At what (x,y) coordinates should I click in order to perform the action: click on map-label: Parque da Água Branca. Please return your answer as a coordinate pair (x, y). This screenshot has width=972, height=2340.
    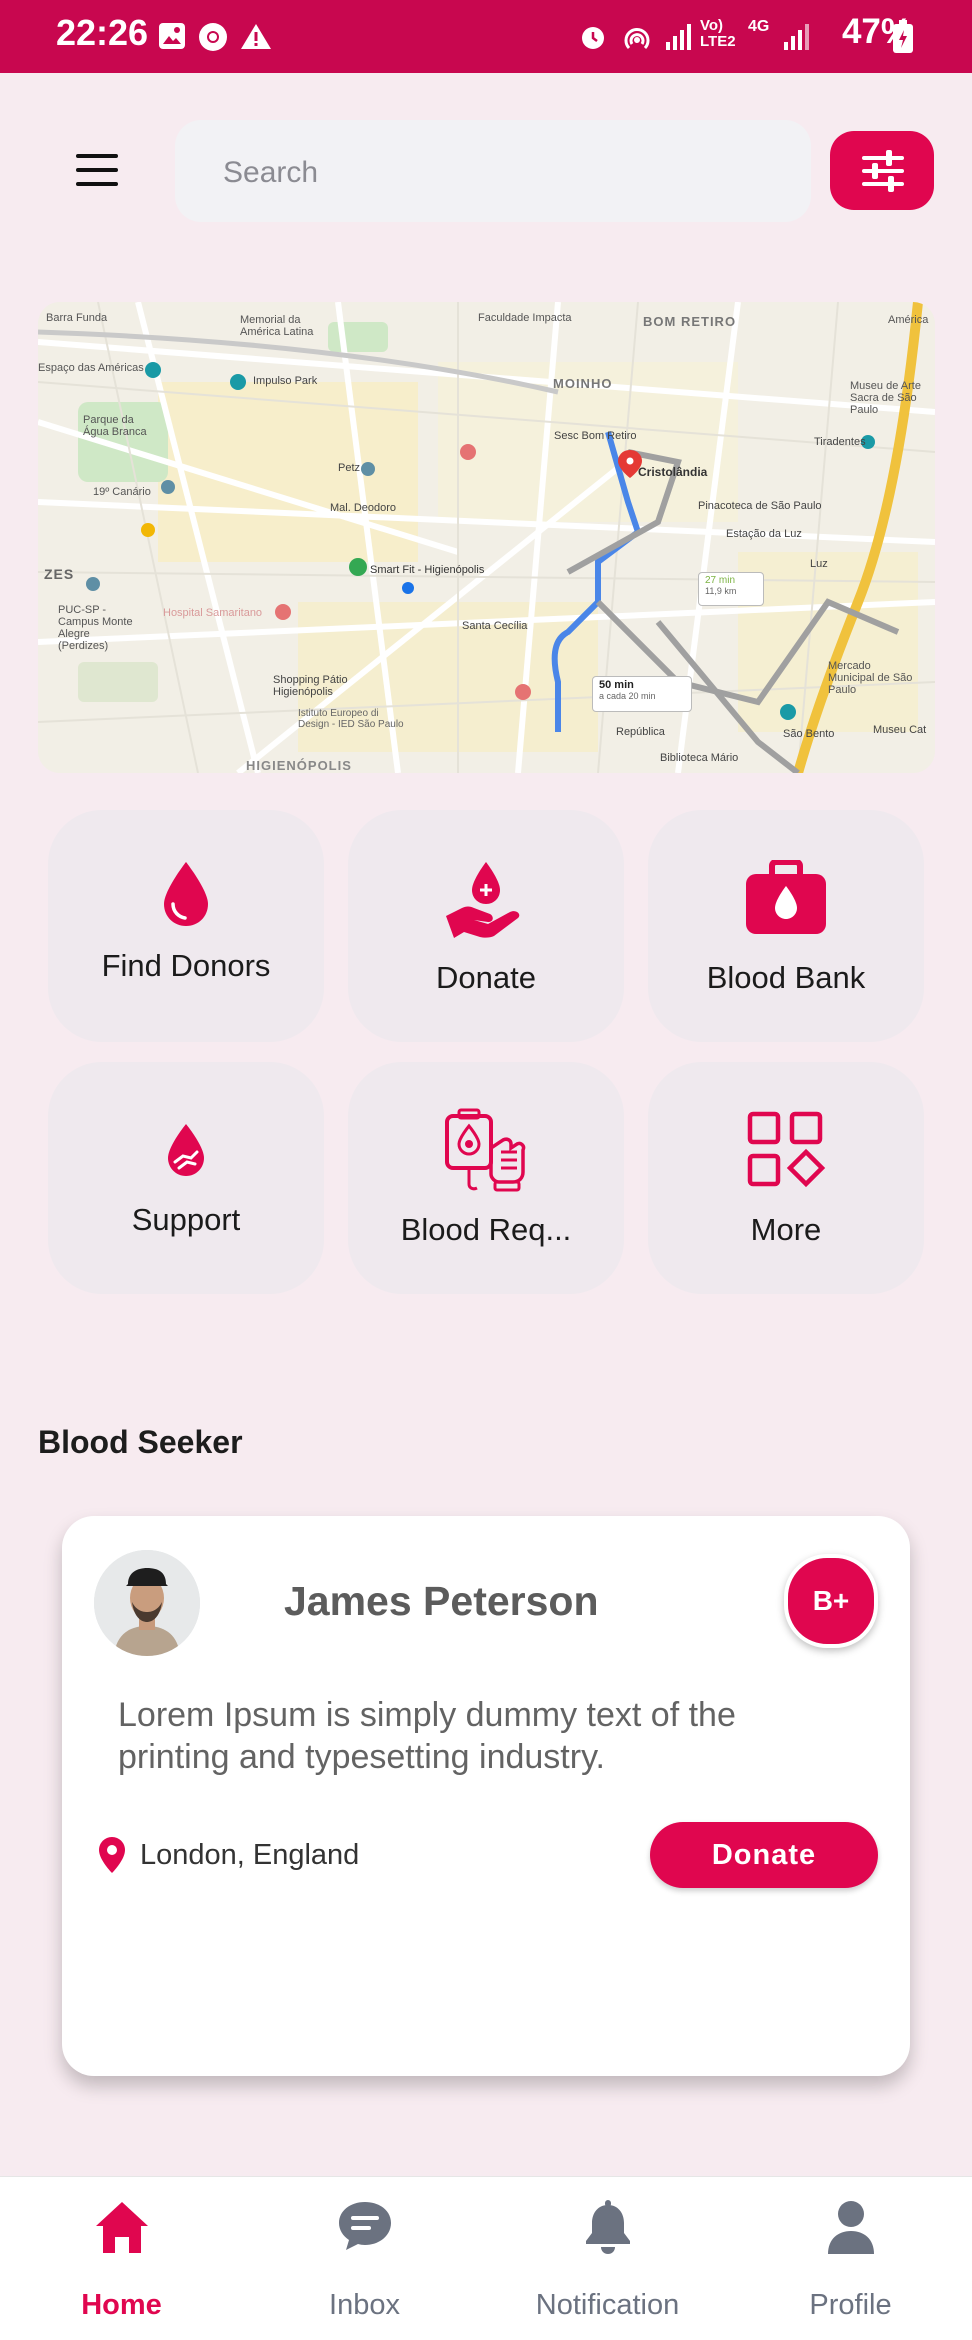
    Looking at the image, I should click on (115, 426).